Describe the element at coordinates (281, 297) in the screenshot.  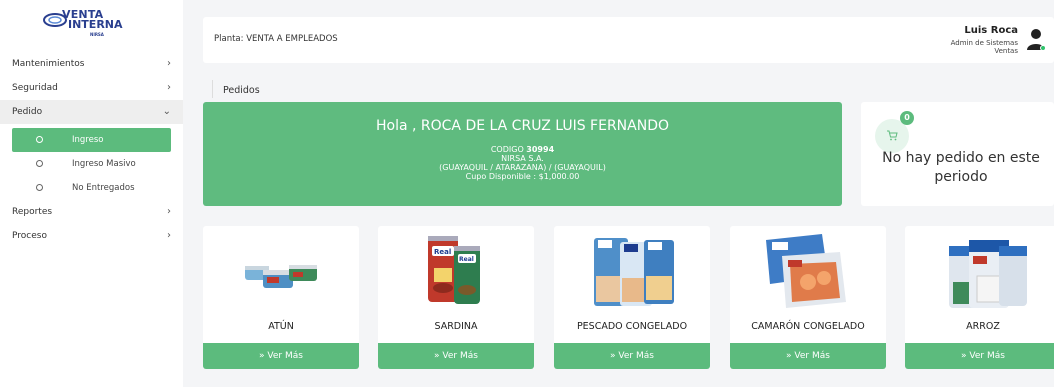
I see `product-card-atun: ATÚN » Ver Más` at that location.